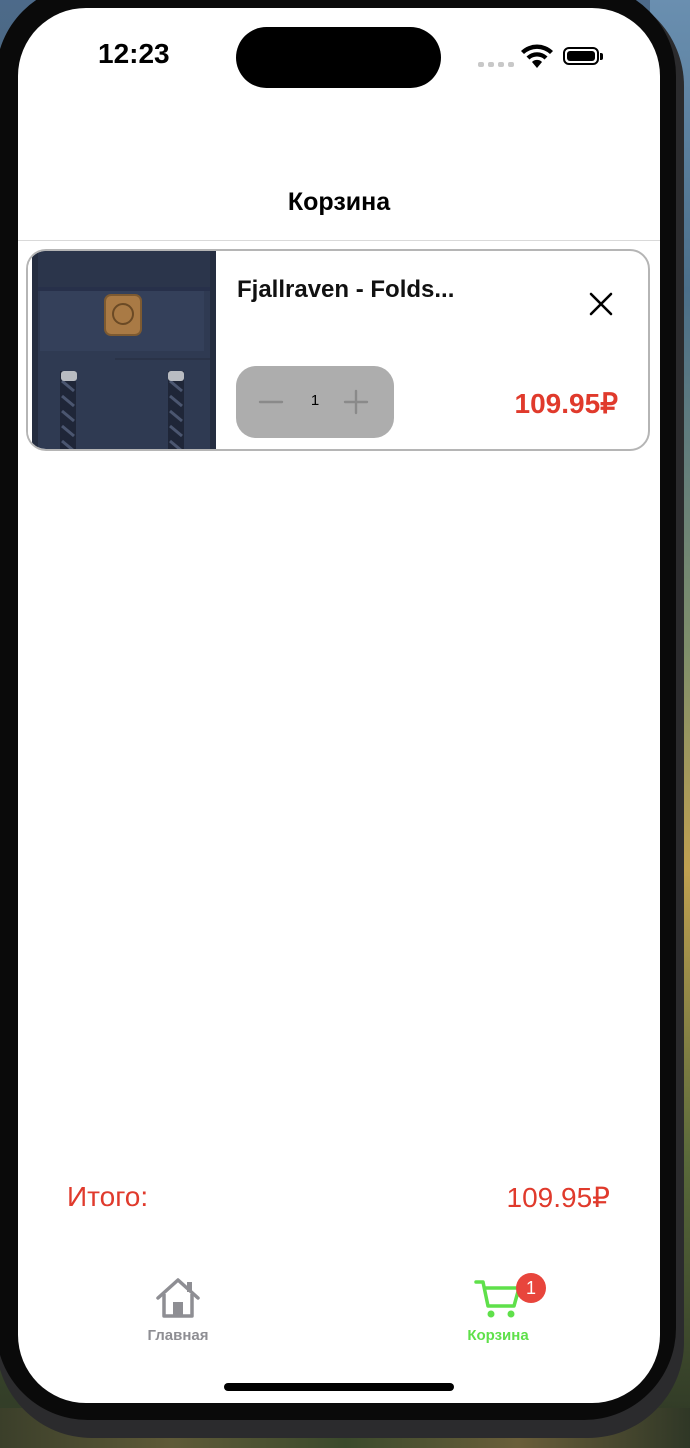 The height and width of the screenshot is (1448, 690). I want to click on decrement-button, so click(271, 402).